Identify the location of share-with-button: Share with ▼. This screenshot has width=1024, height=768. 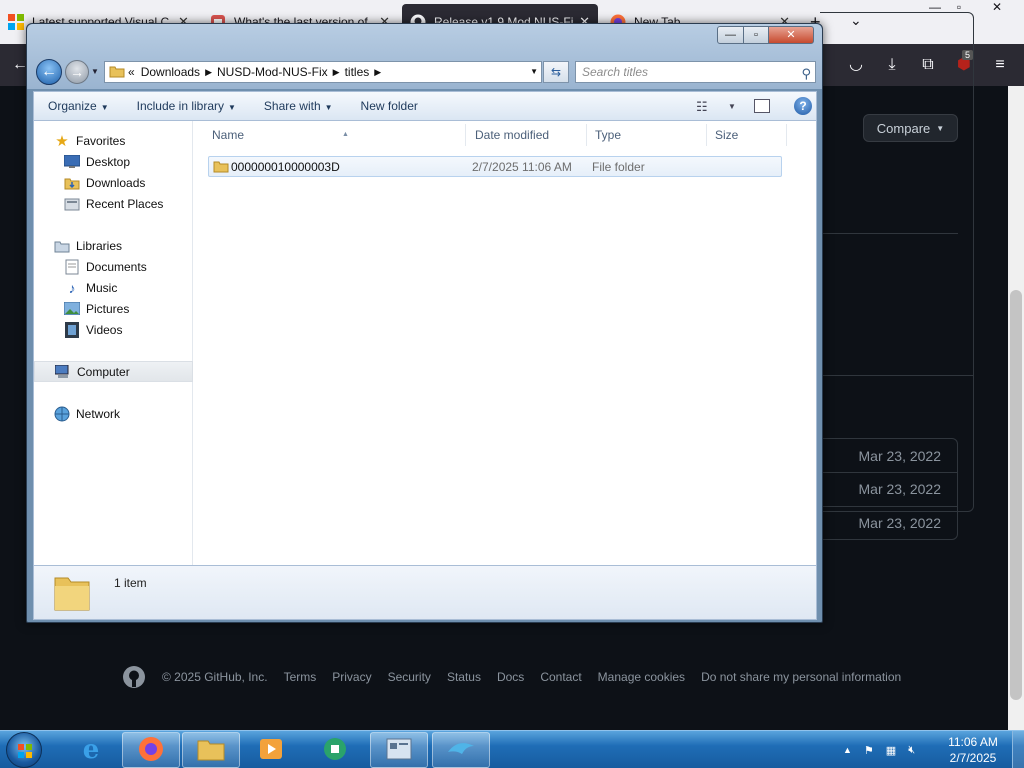
(298, 106).